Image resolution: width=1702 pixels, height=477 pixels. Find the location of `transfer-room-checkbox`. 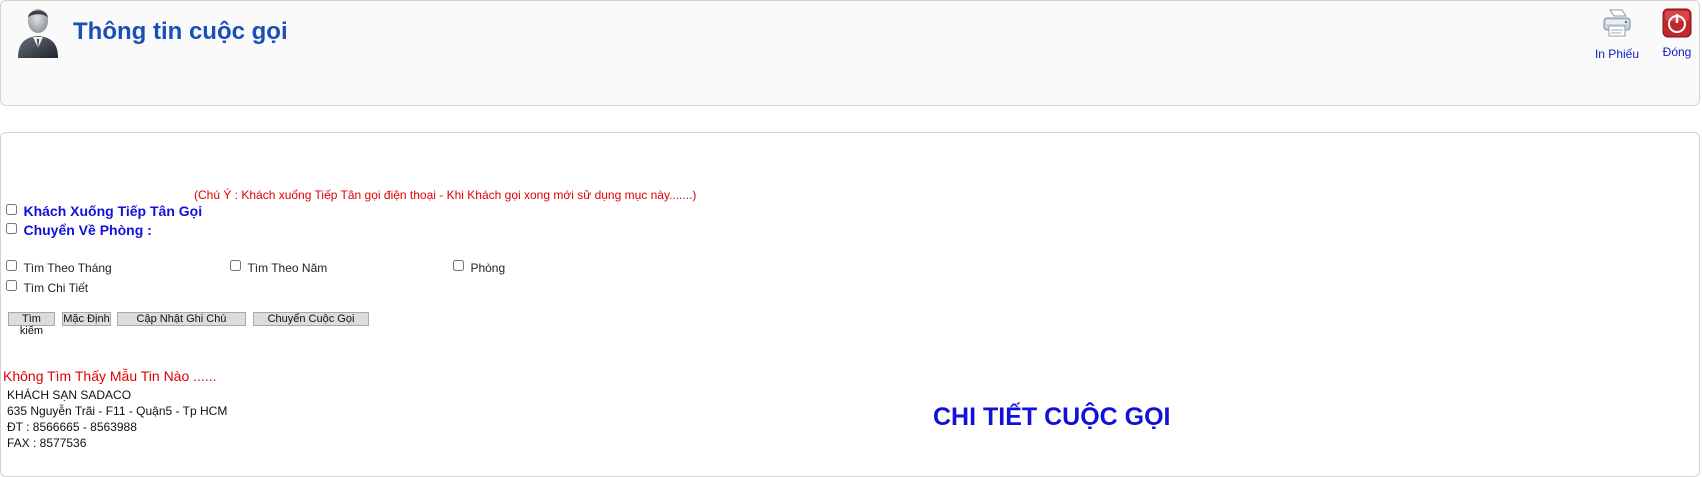

transfer-room-checkbox is located at coordinates (11, 229).